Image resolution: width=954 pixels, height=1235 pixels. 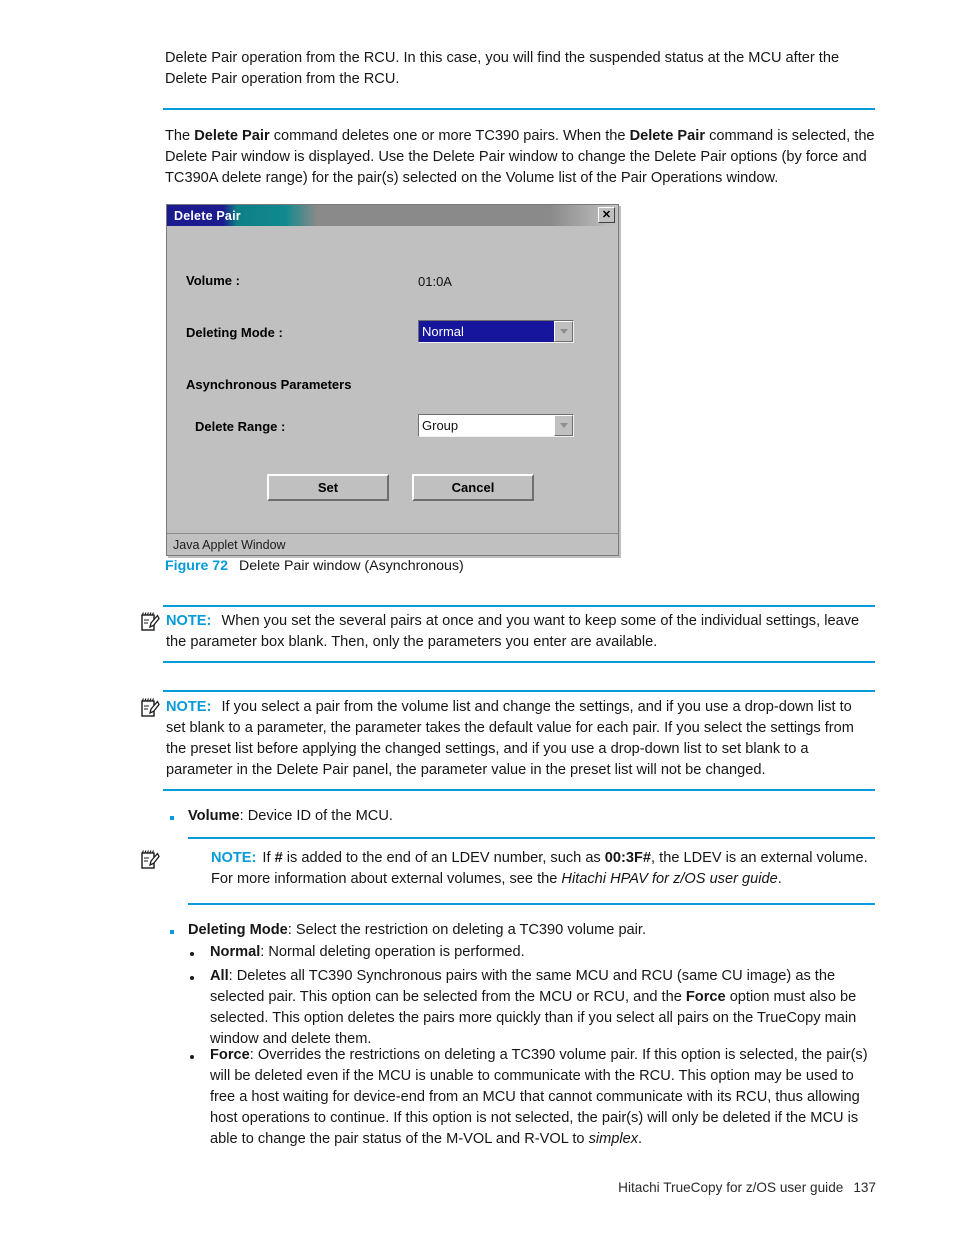 What do you see at coordinates (219, 976) in the screenshot?
I see `all-term: All` at bounding box center [219, 976].